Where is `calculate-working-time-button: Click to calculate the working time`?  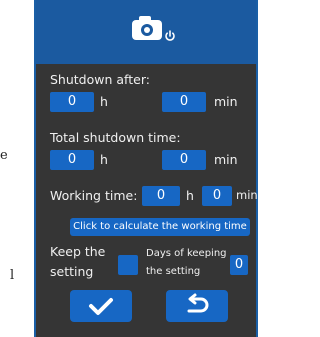 calculate-working-time-button: Click to calculate the working time is located at coordinates (160, 227).